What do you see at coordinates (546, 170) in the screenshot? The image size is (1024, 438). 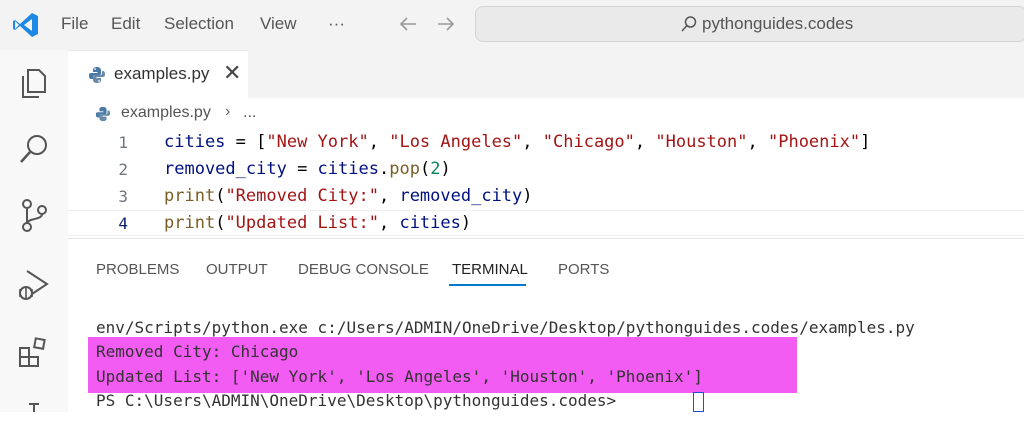 I see `code-line: 2 removed_city = cities.pop(2)` at bounding box center [546, 170].